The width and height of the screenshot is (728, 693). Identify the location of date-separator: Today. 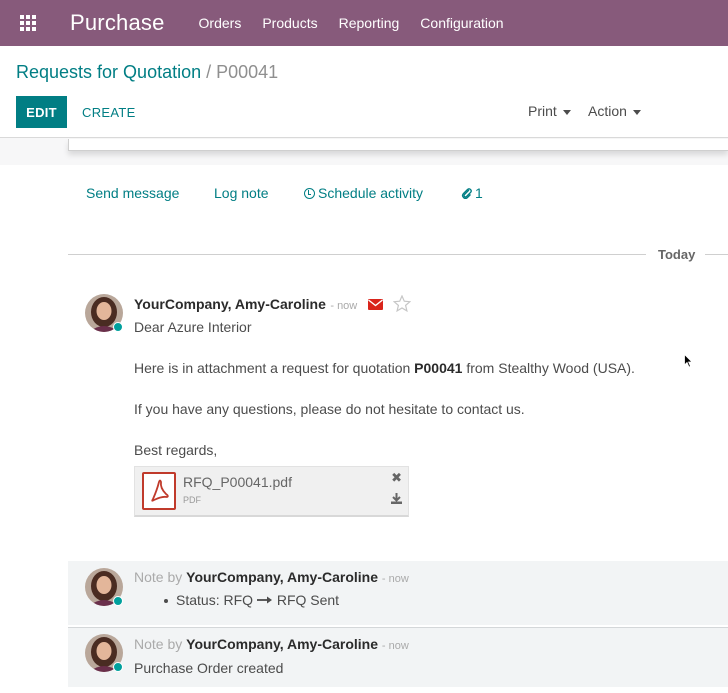
(677, 254).